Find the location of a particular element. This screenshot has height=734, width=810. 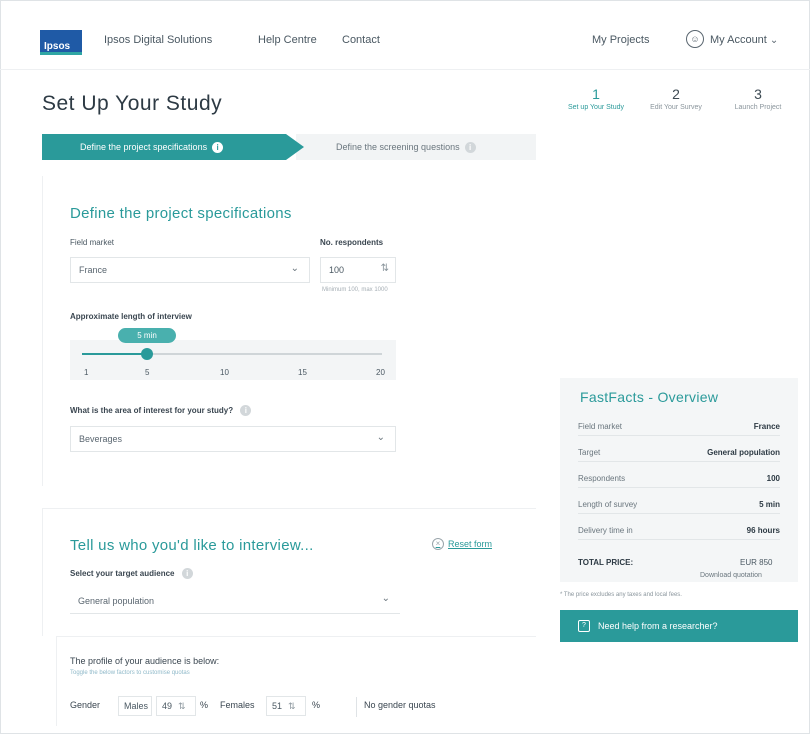

step-2: 2 Edit Your Survey is located at coordinates (676, 98).